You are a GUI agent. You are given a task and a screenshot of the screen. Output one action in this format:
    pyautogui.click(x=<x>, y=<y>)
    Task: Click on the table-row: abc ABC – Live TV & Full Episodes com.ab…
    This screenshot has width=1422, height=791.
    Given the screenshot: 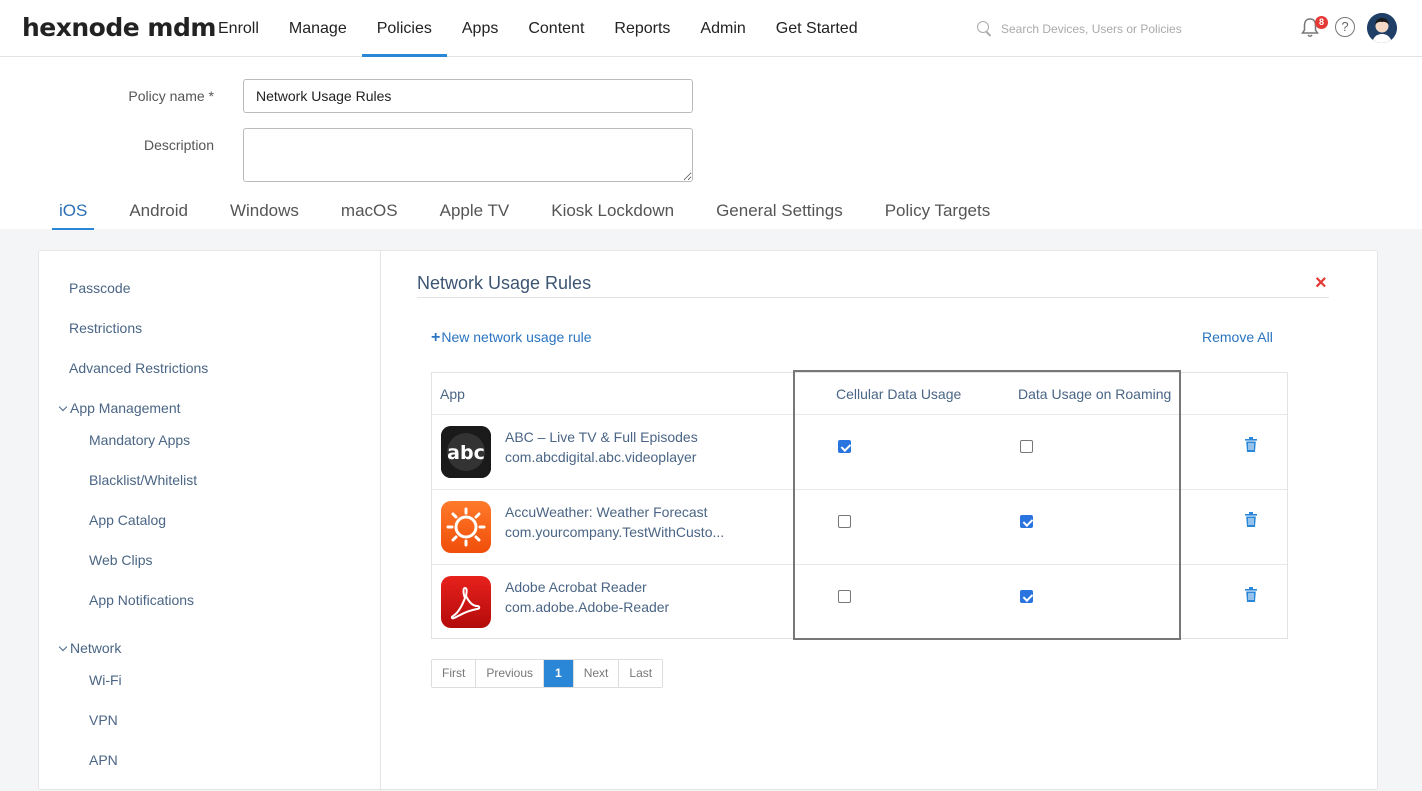 What is the action you would take?
    pyautogui.click(x=859, y=451)
    